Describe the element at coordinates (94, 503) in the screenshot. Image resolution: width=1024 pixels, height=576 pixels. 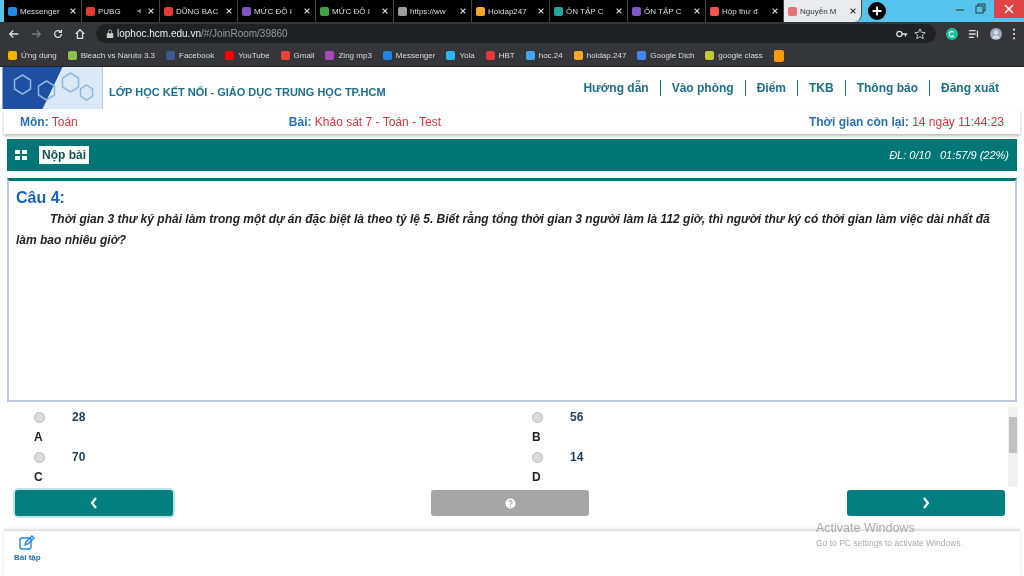
I see `chevron-left-icon` at that location.